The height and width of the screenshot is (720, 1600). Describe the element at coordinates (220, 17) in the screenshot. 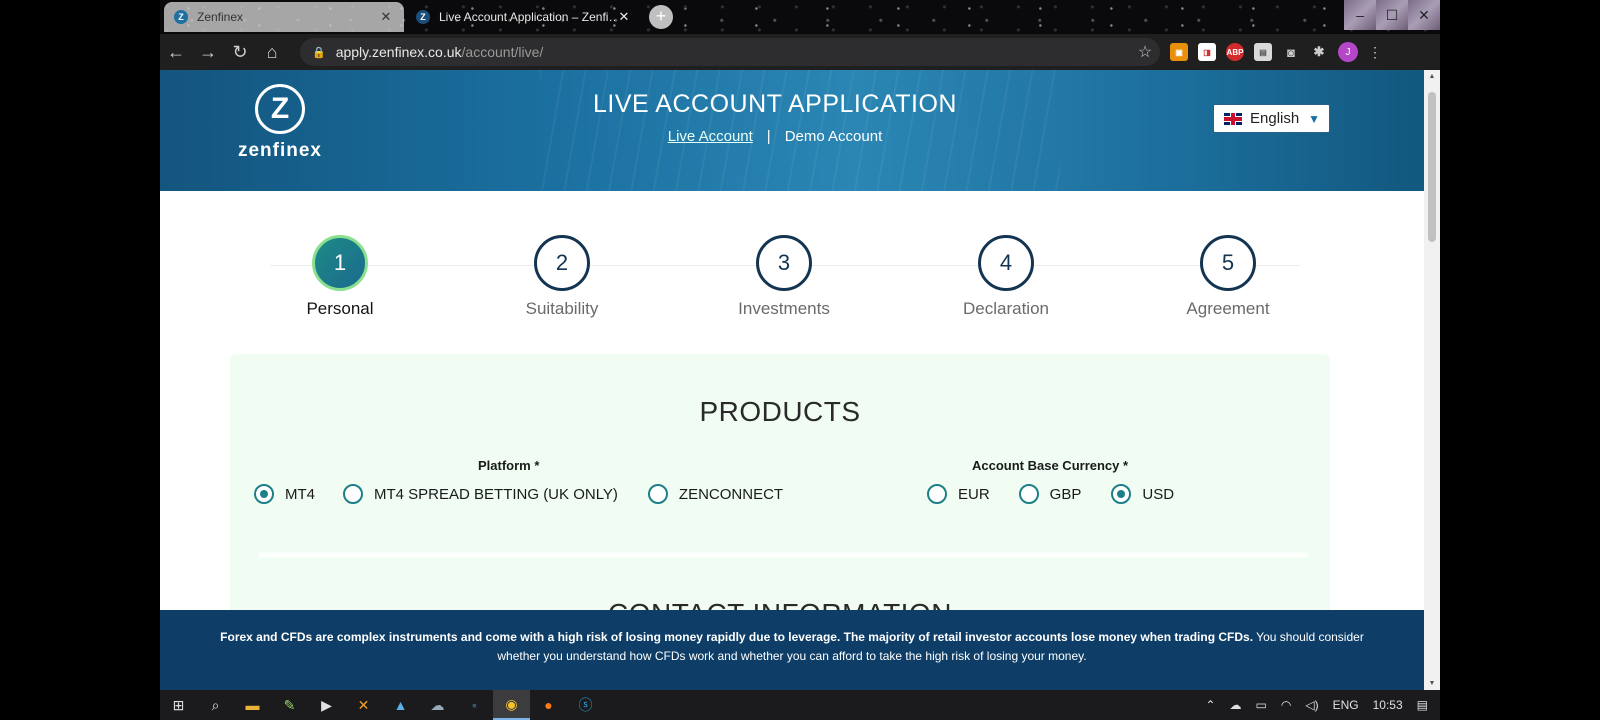

I see `tab-title: Zenfinex` at that location.